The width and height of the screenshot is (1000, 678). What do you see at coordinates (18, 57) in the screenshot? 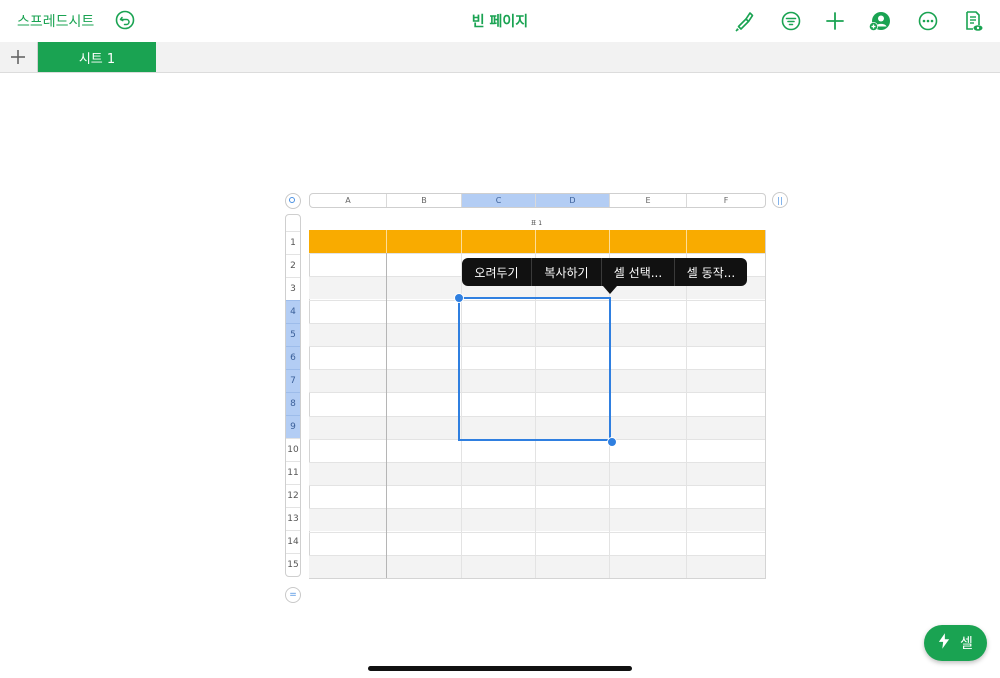
I see `plus-icon` at bounding box center [18, 57].